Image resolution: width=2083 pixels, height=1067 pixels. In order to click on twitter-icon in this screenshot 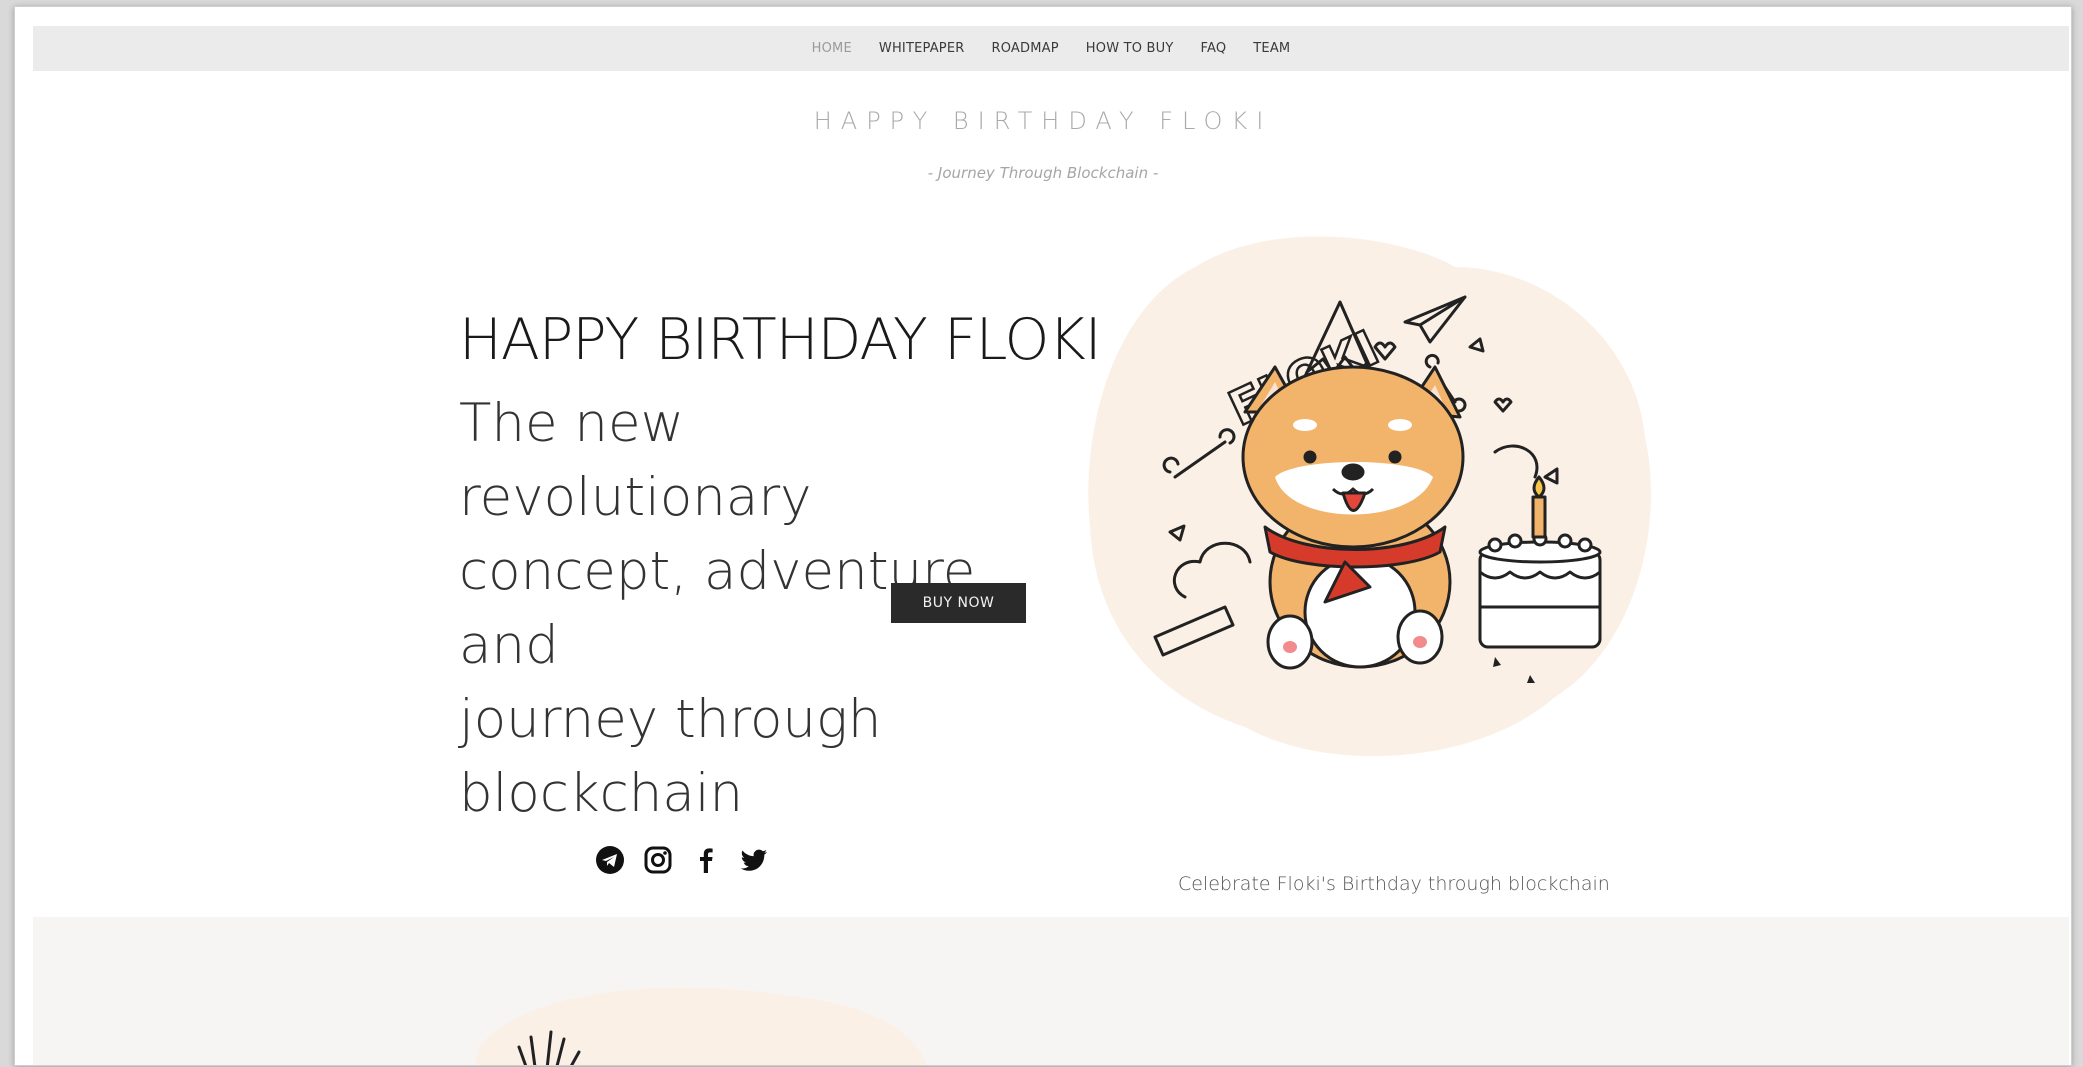, I will do `click(754, 860)`.